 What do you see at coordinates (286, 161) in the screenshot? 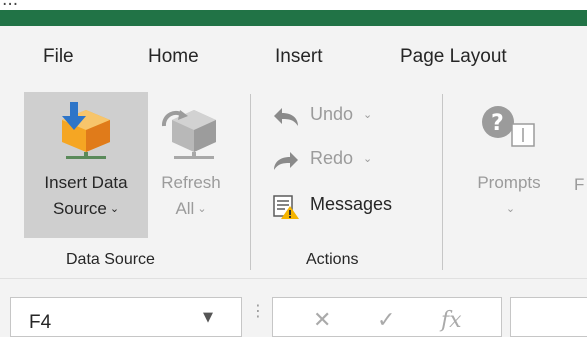
I see `redo-icon` at bounding box center [286, 161].